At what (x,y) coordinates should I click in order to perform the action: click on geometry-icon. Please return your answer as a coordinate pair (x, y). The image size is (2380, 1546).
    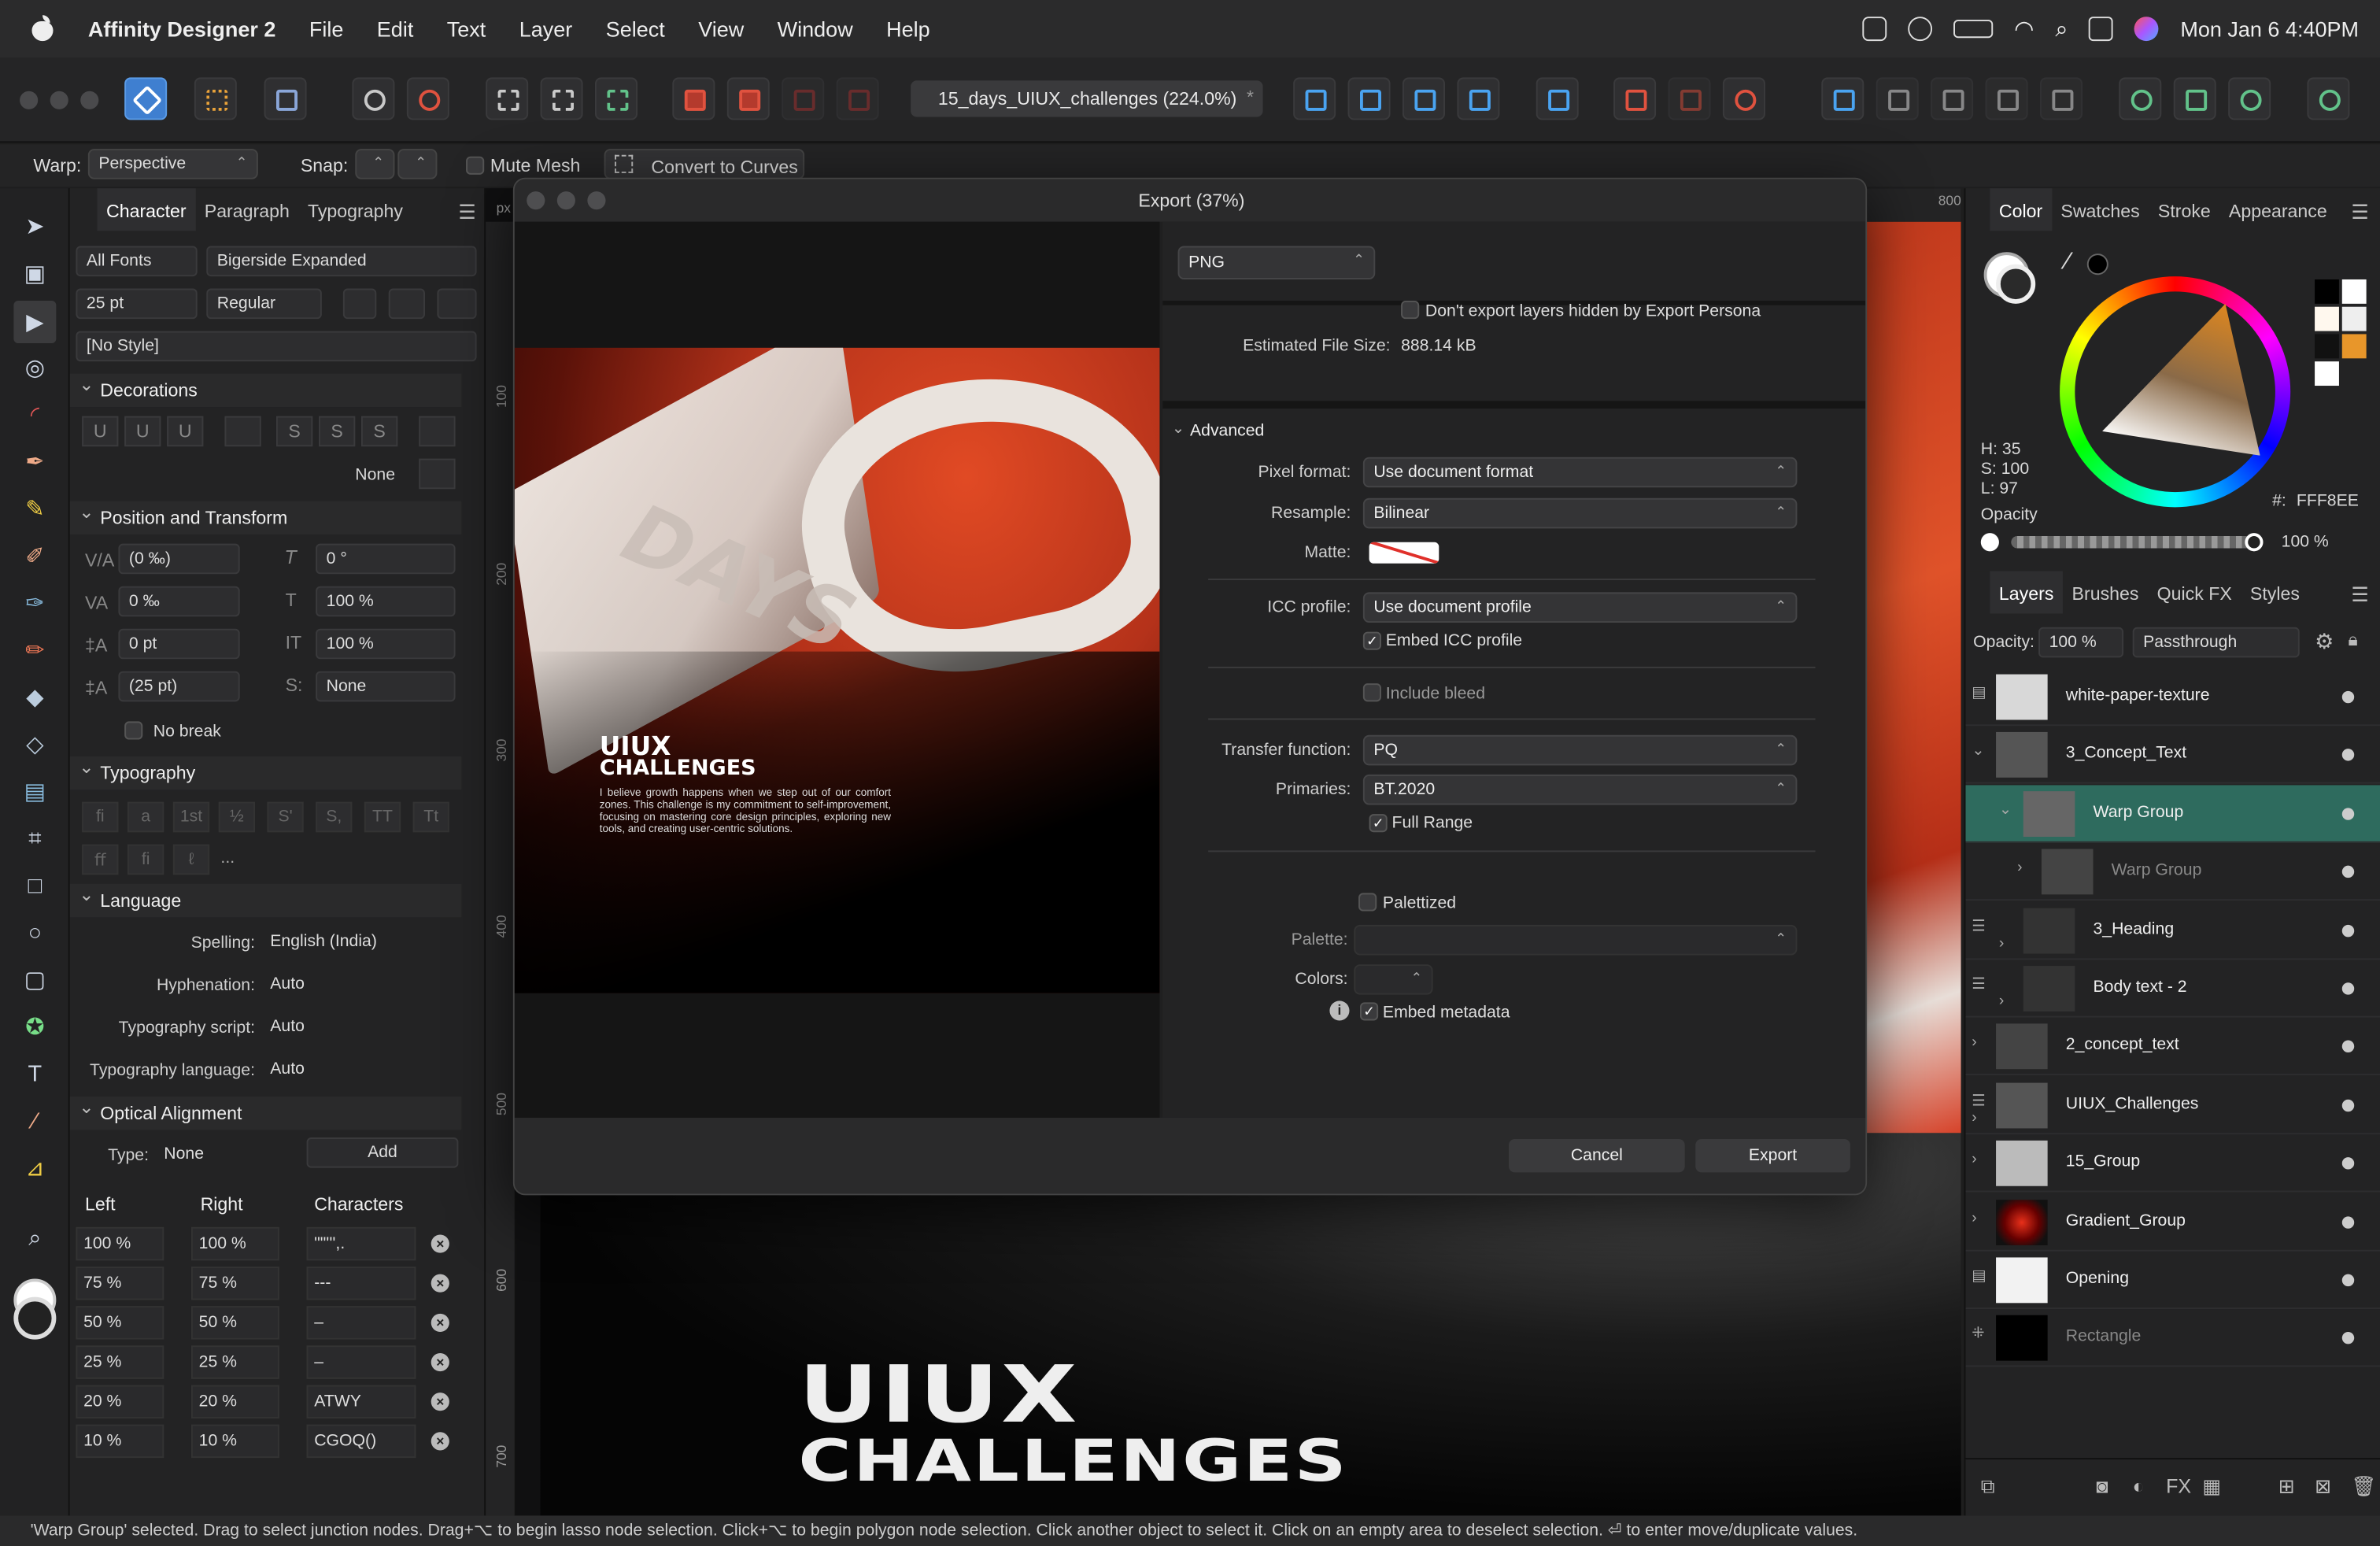
    Looking at the image, I should click on (1689, 98).